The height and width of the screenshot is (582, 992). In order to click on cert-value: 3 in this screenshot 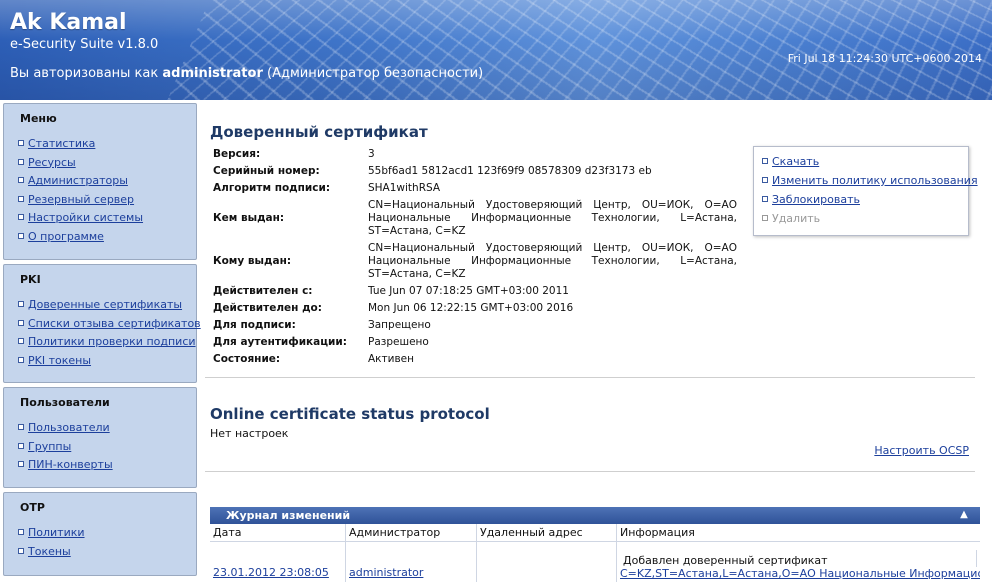, I will do `click(371, 154)`.